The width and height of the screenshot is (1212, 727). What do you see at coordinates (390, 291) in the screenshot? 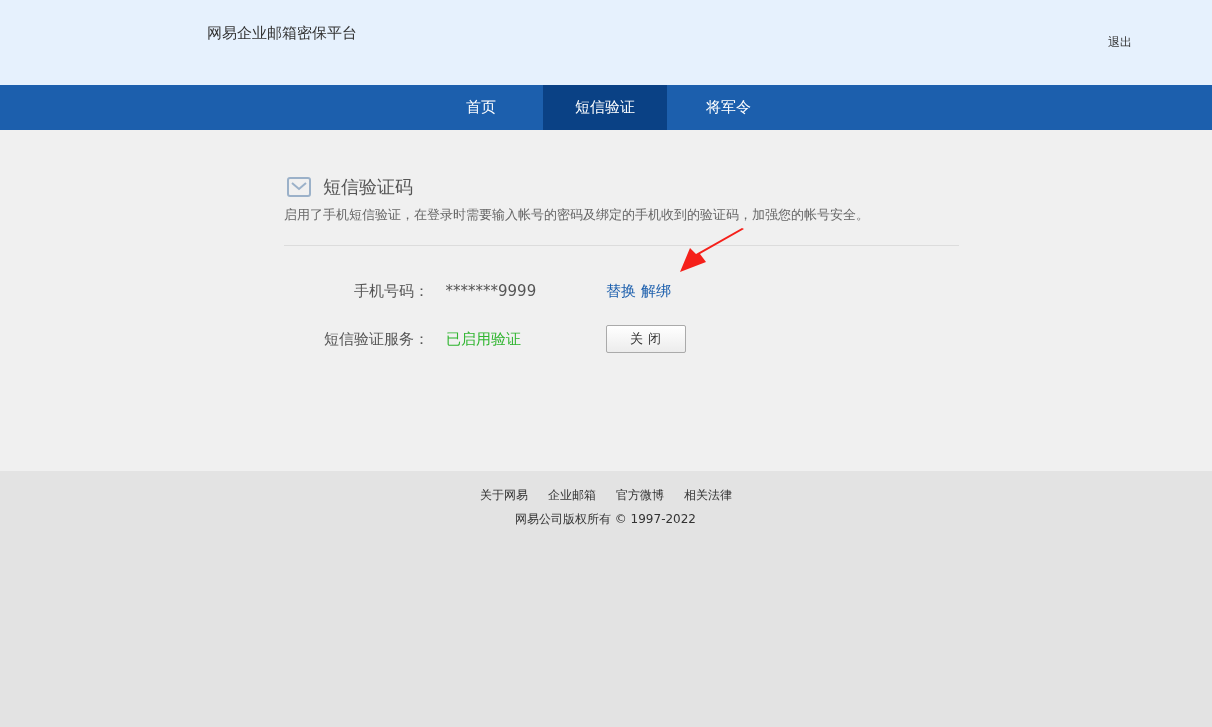
I see `field-label: 手机号码：` at bounding box center [390, 291].